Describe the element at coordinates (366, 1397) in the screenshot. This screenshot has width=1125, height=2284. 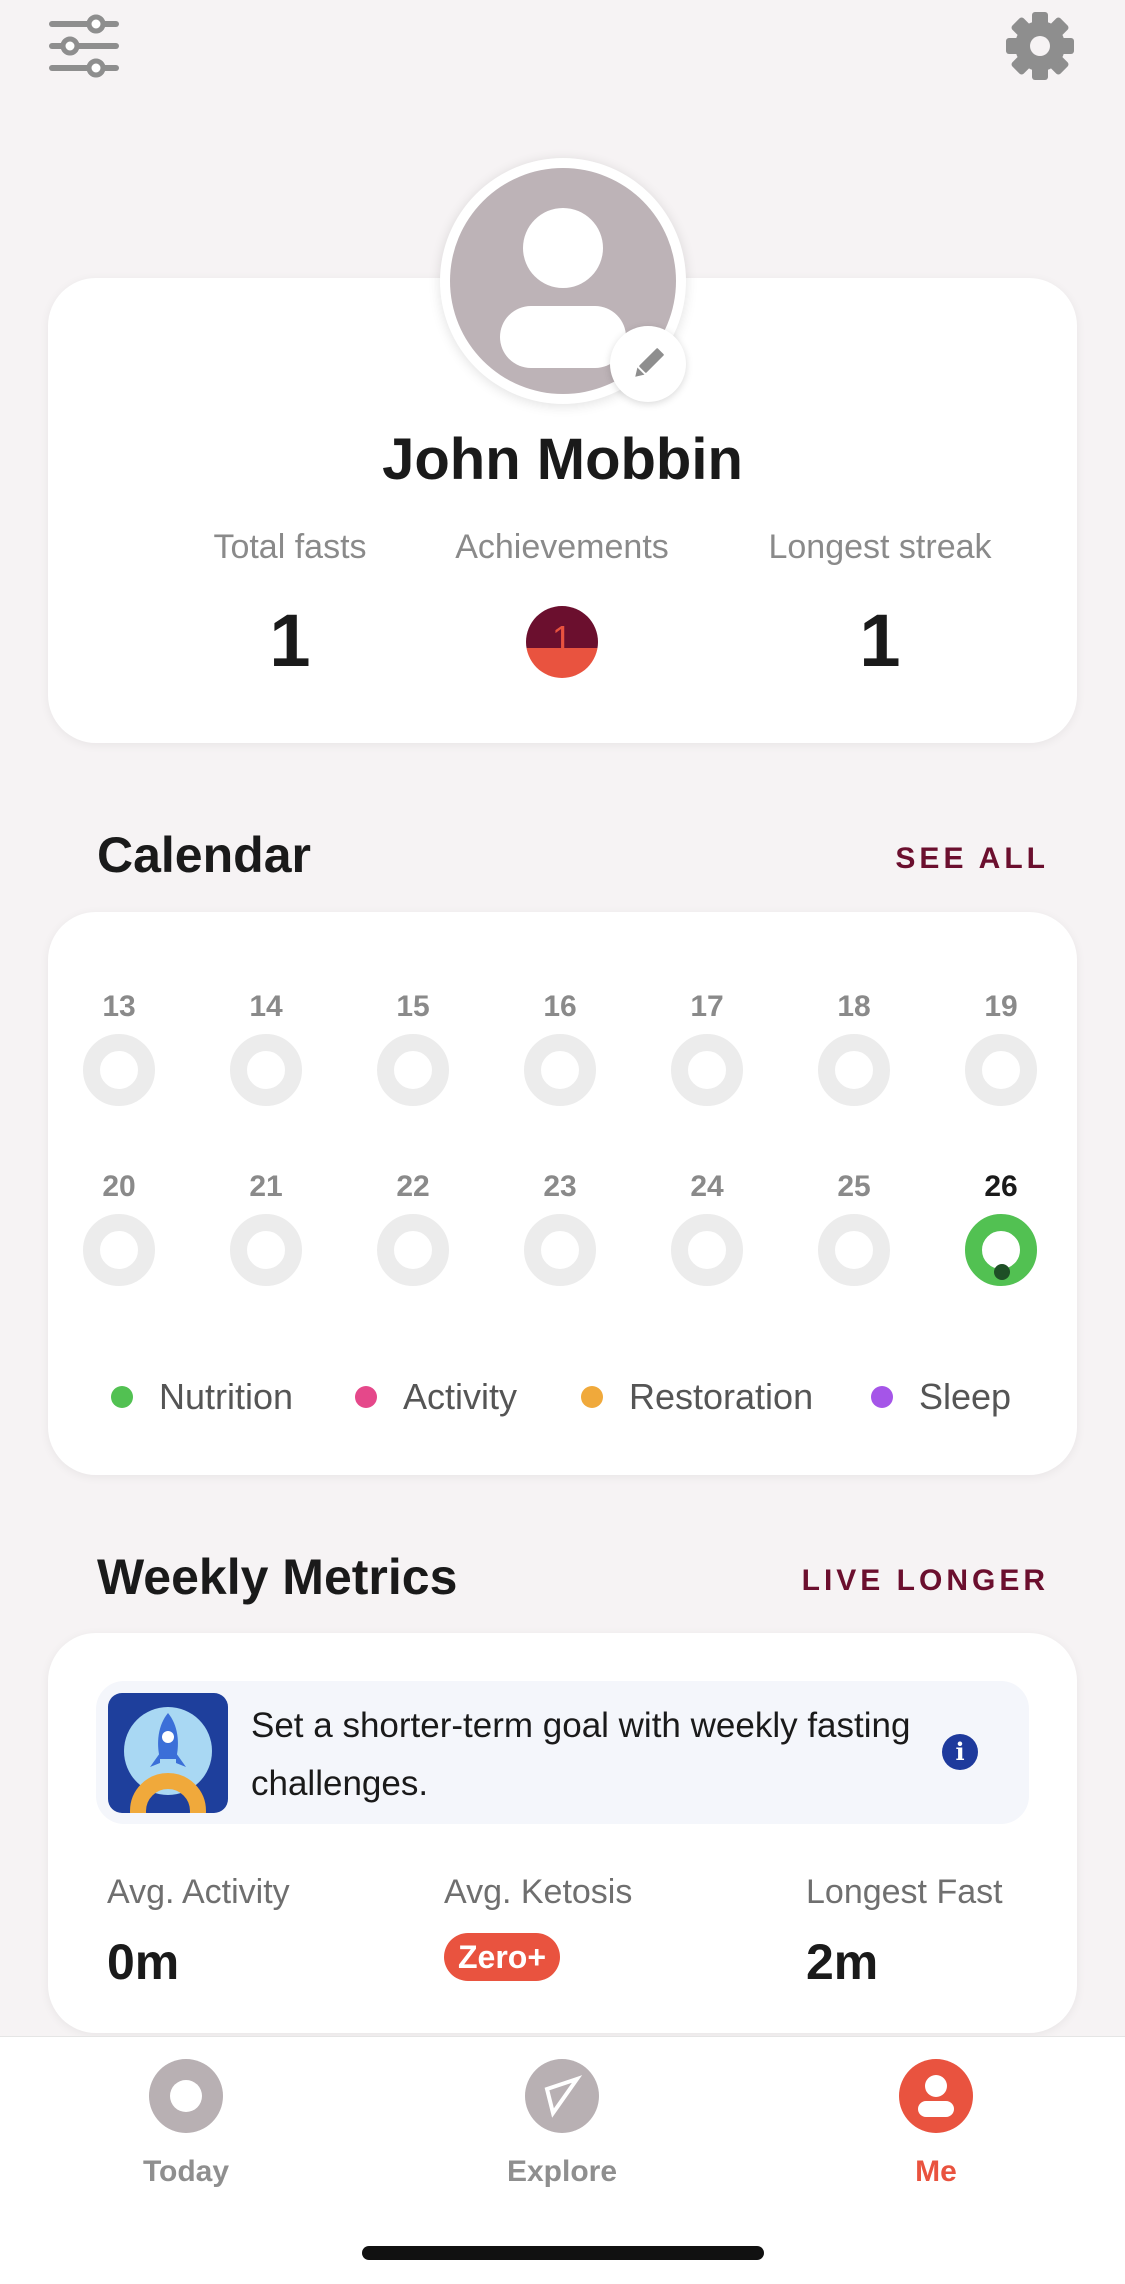
I see `activity-dot-icon` at that location.